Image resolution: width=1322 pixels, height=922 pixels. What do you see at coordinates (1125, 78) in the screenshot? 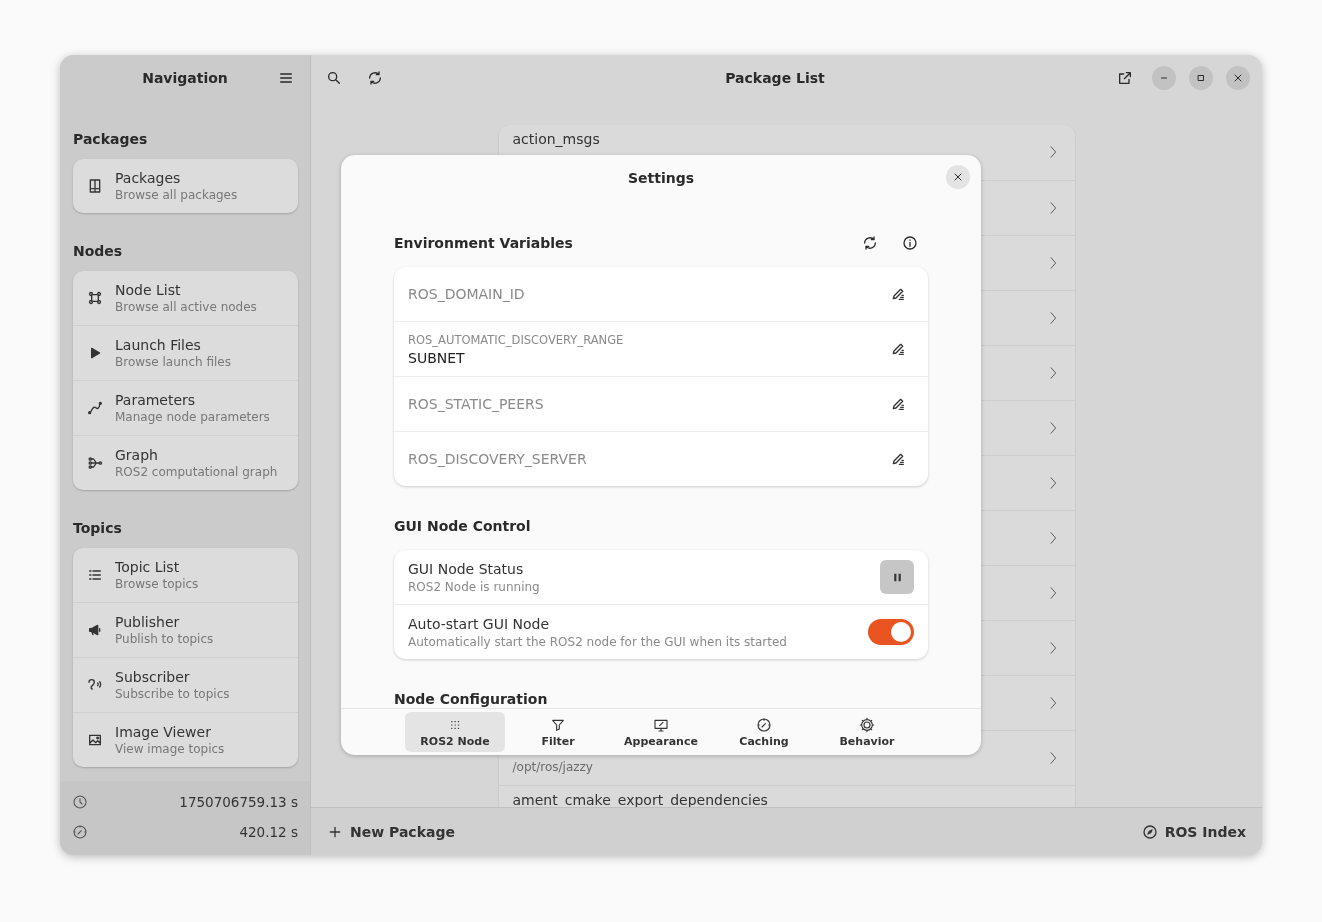
I see `external-link-icon` at bounding box center [1125, 78].